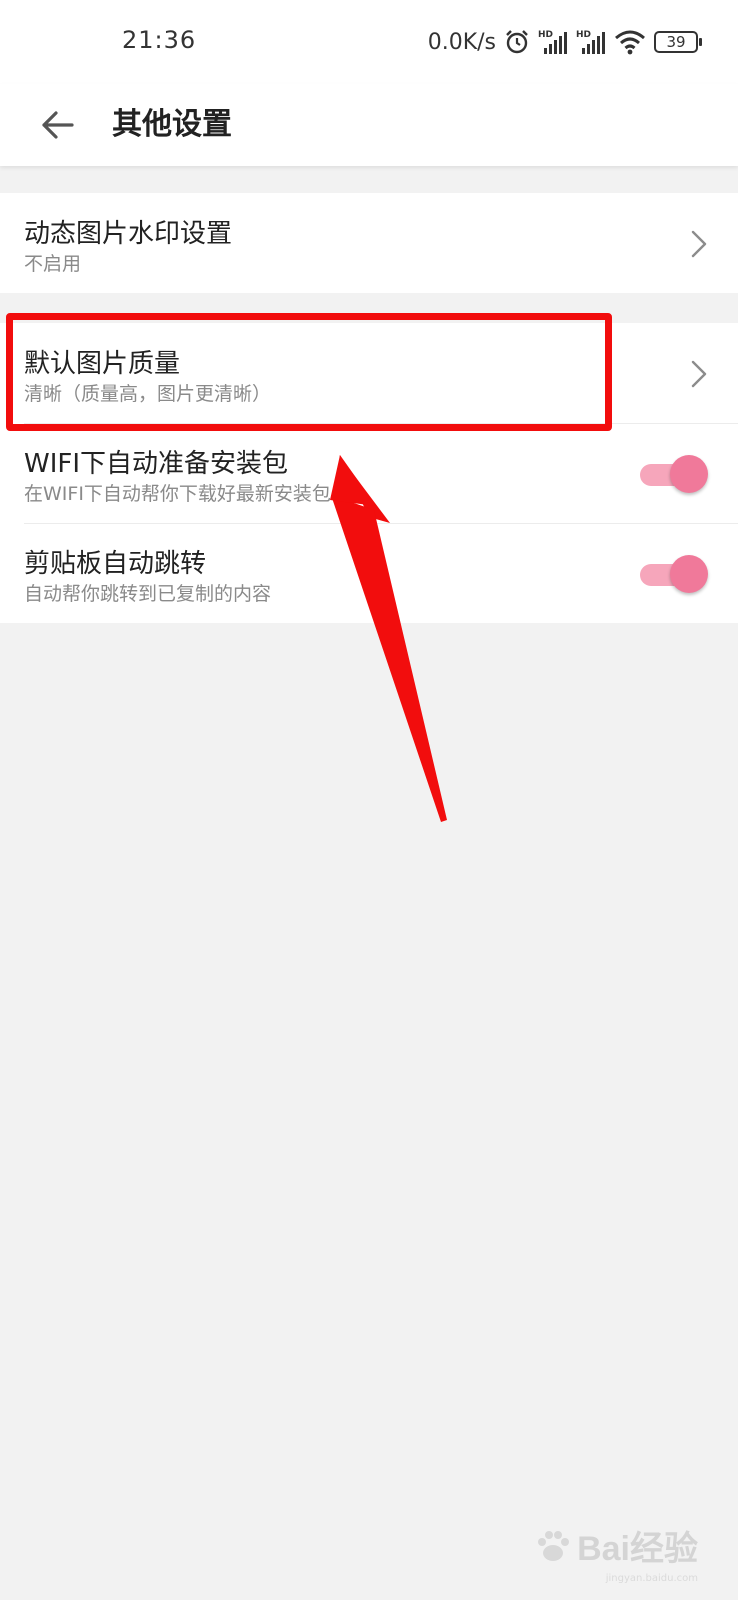 Image resolution: width=738 pixels, height=1600 pixels. I want to click on setting-subtitle: 在WIFI下自动帮你下载好最新安装包, so click(177, 494).